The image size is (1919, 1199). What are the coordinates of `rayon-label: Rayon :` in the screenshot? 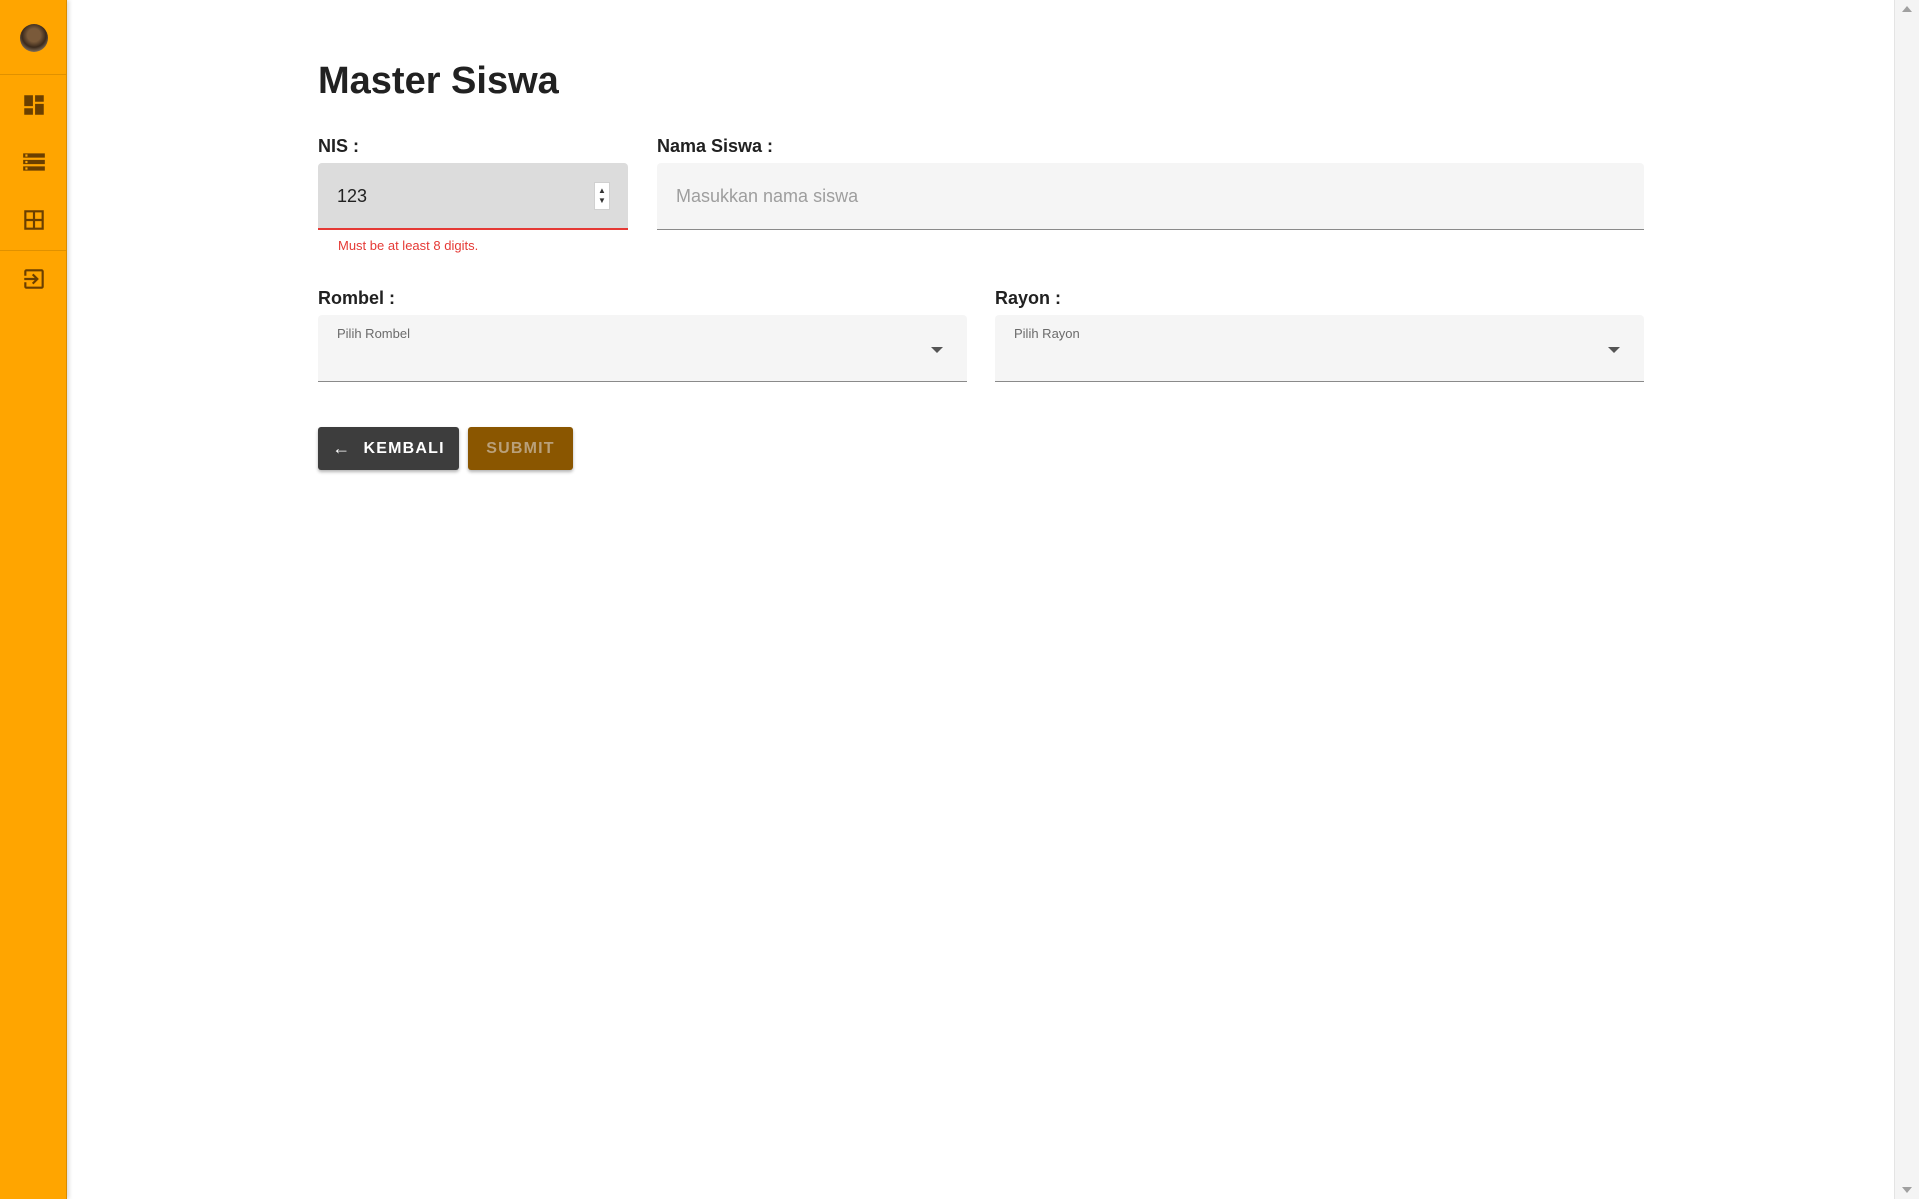 It's located at (1028, 298).